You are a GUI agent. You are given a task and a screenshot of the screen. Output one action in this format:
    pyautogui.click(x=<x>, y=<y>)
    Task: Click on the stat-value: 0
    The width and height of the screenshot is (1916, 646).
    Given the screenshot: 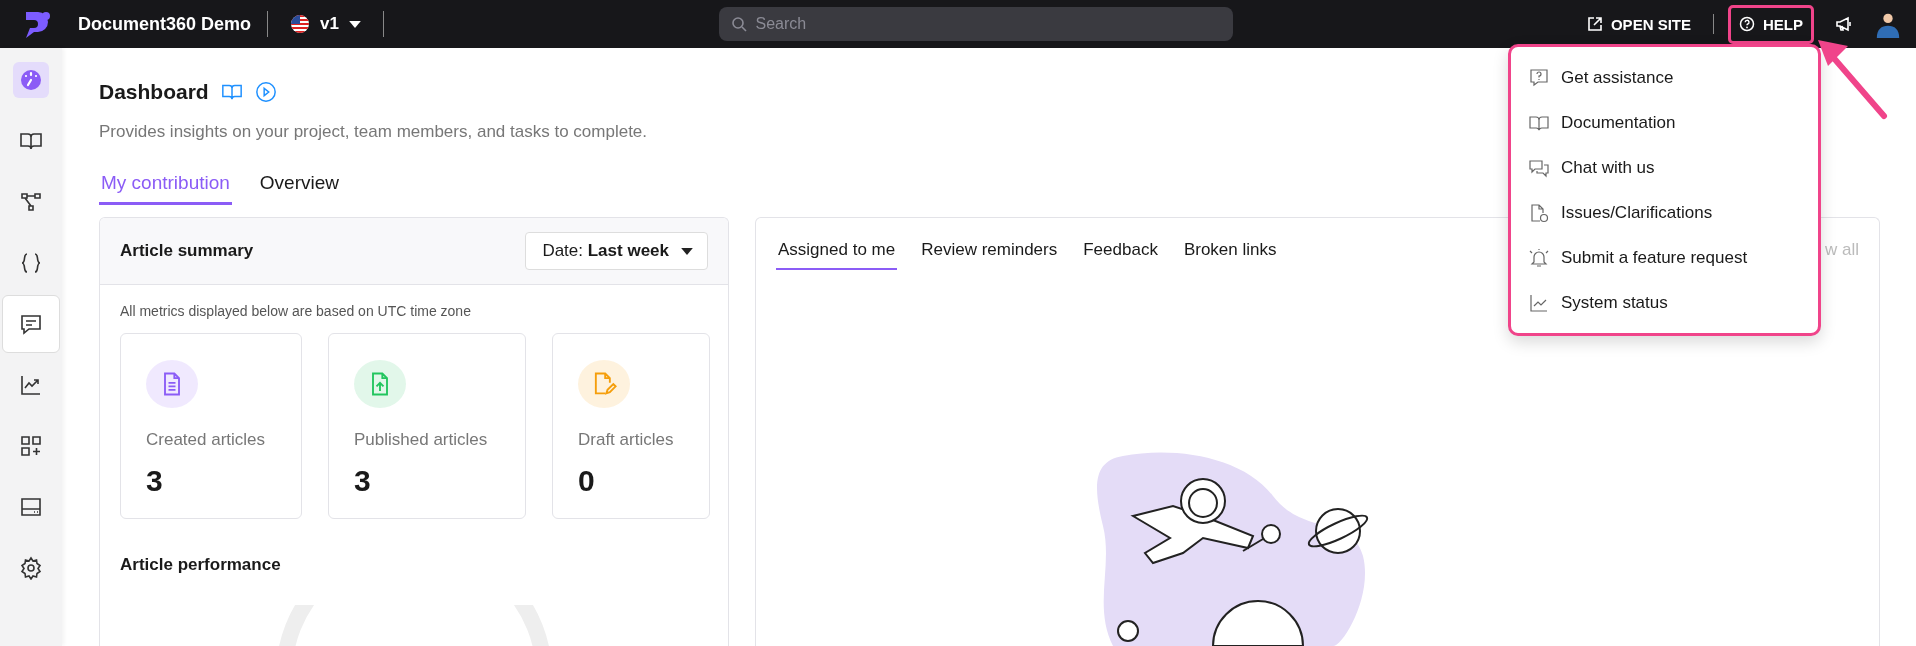 What is the action you would take?
    pyautogui.click(x=587, y=481)
    